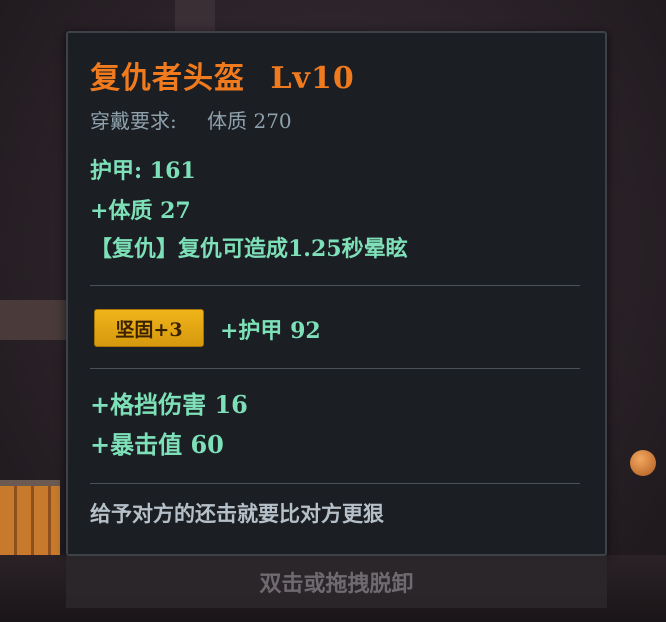  What do you see at coordinates (643, 463) in the screenshot?
I see `background-orb` at bounding box center [643, 463].